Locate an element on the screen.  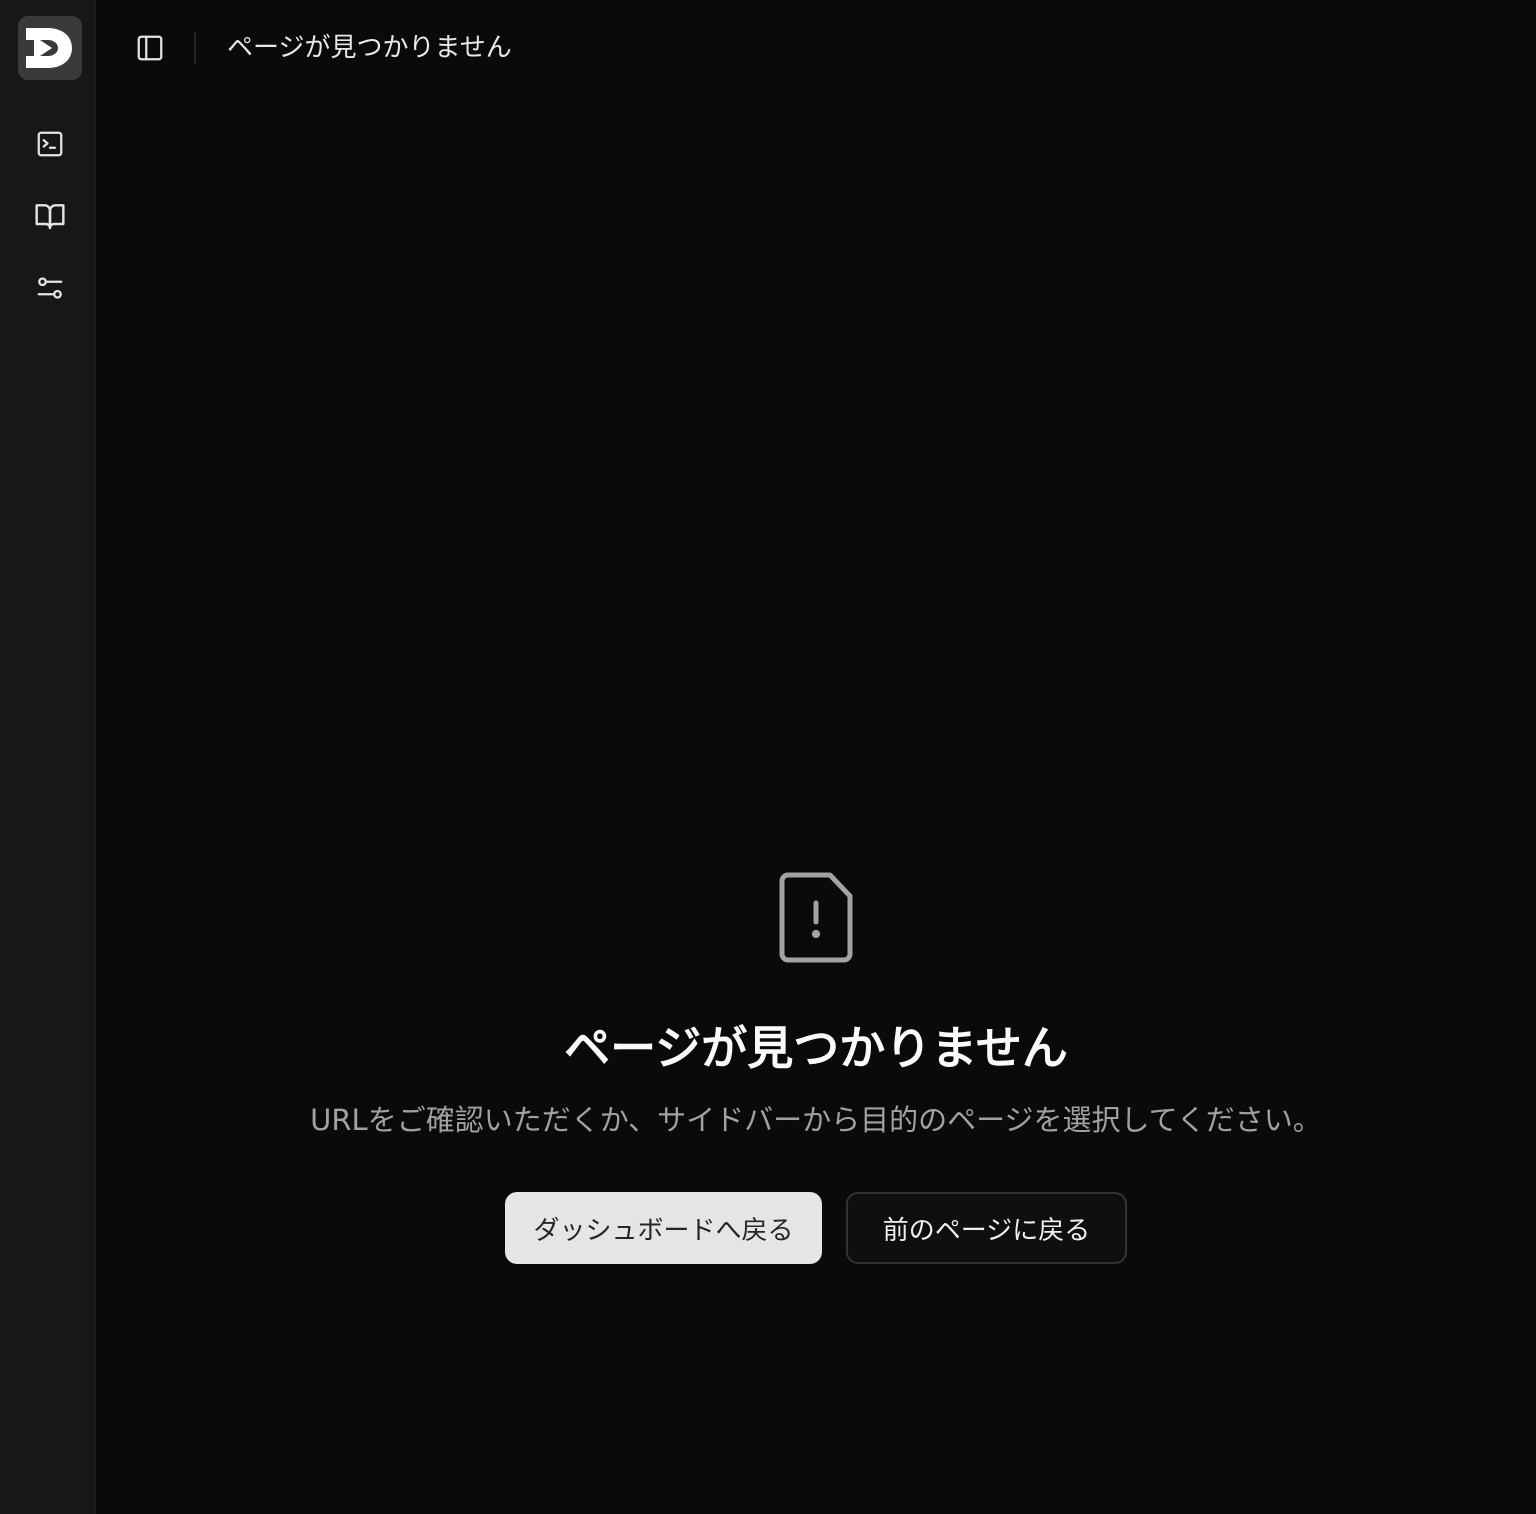
logo-d-icon is located at coordinates (49, 48).